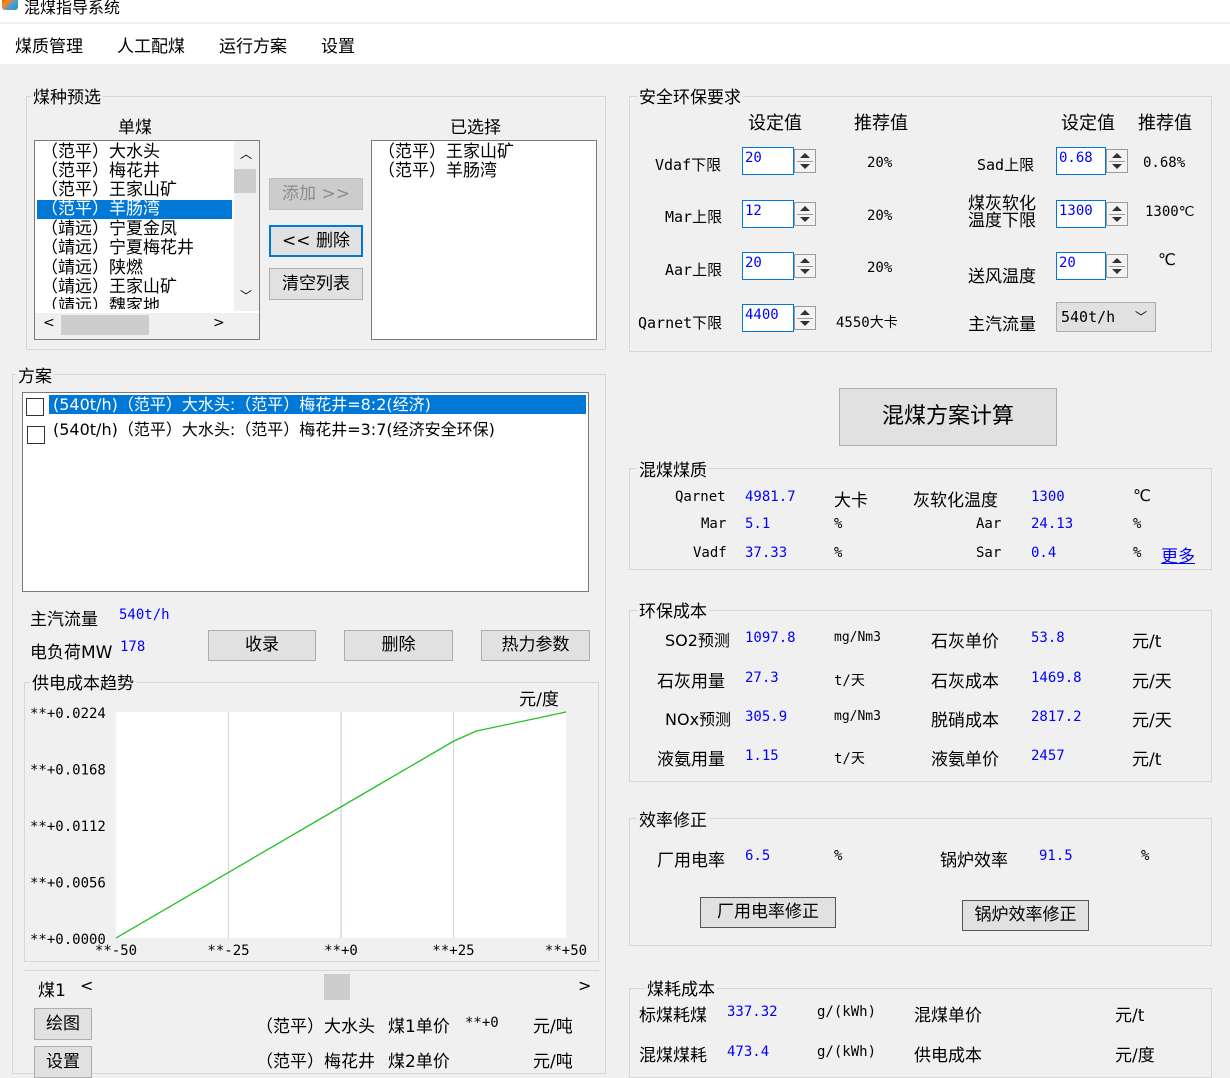 Image resolution: width=1230 pixels, height=1078 pixels. I want to click on list-item: （范平）梅花井, so click(98, 171).